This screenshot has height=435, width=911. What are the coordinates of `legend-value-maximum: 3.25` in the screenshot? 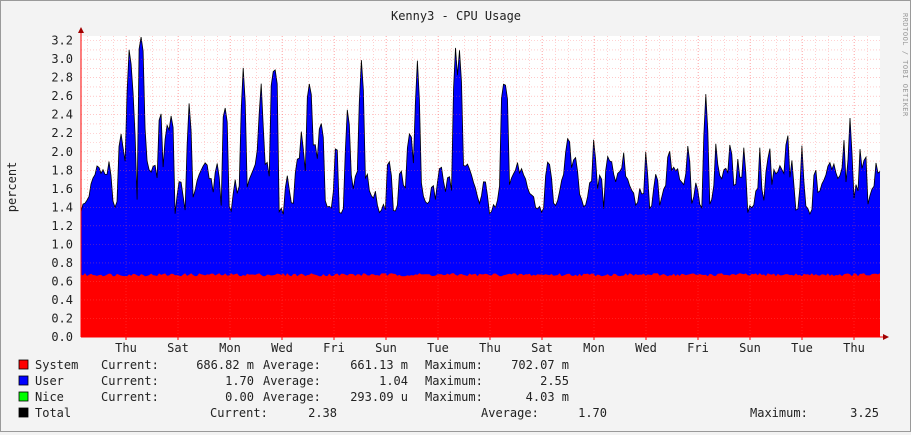 It's located at (864, 413).